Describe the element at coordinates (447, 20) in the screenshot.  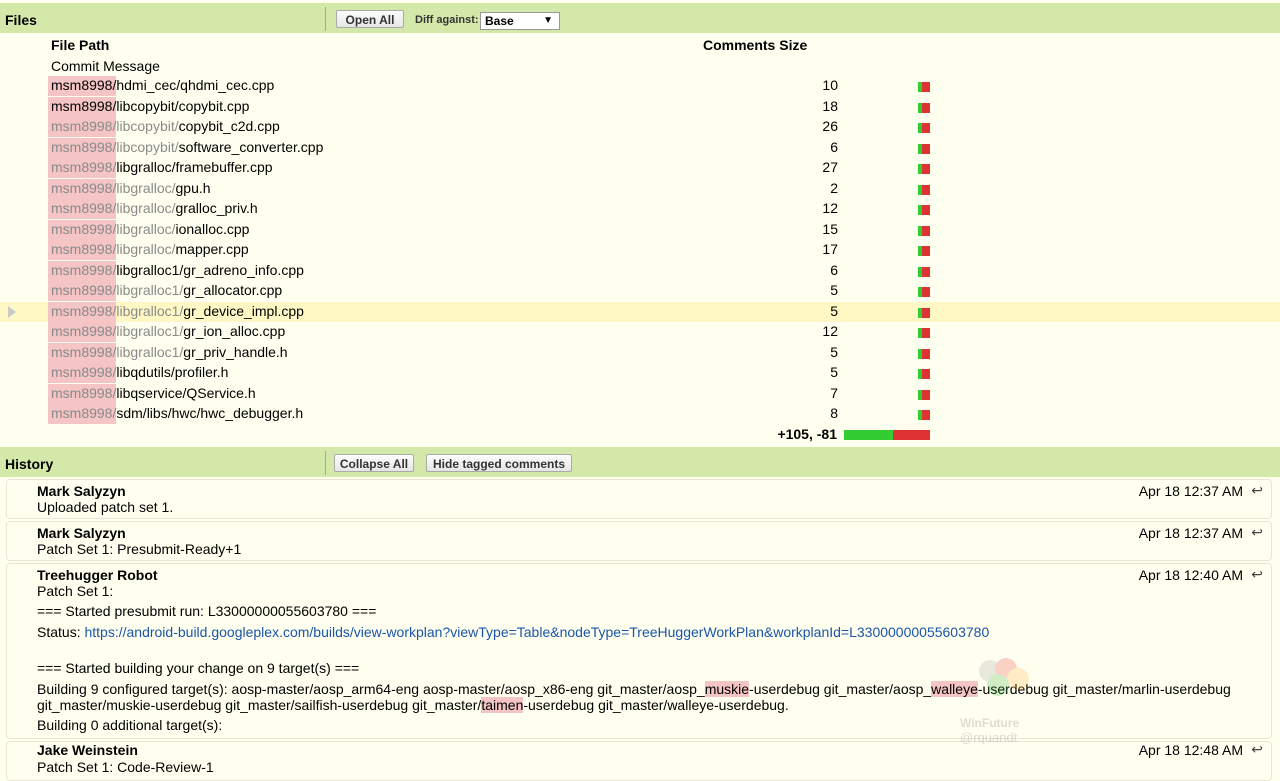
I see `diff-against-label: Diff against:` at that location.